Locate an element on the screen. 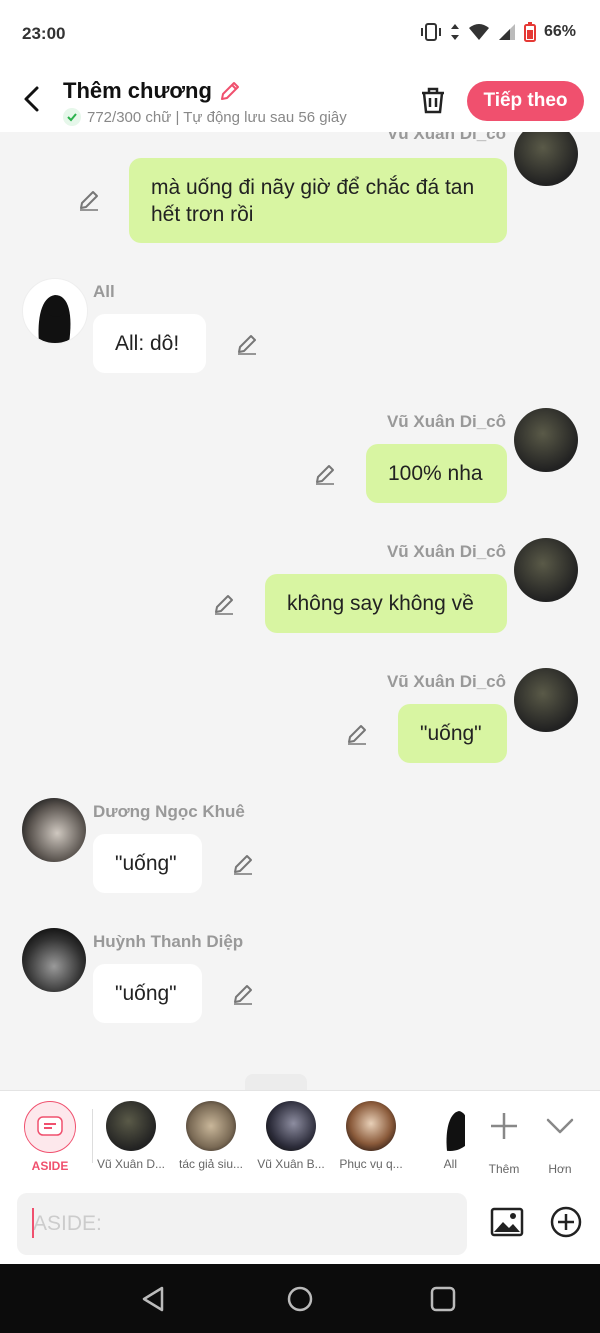  divider is located at coordinates (92, 1136).